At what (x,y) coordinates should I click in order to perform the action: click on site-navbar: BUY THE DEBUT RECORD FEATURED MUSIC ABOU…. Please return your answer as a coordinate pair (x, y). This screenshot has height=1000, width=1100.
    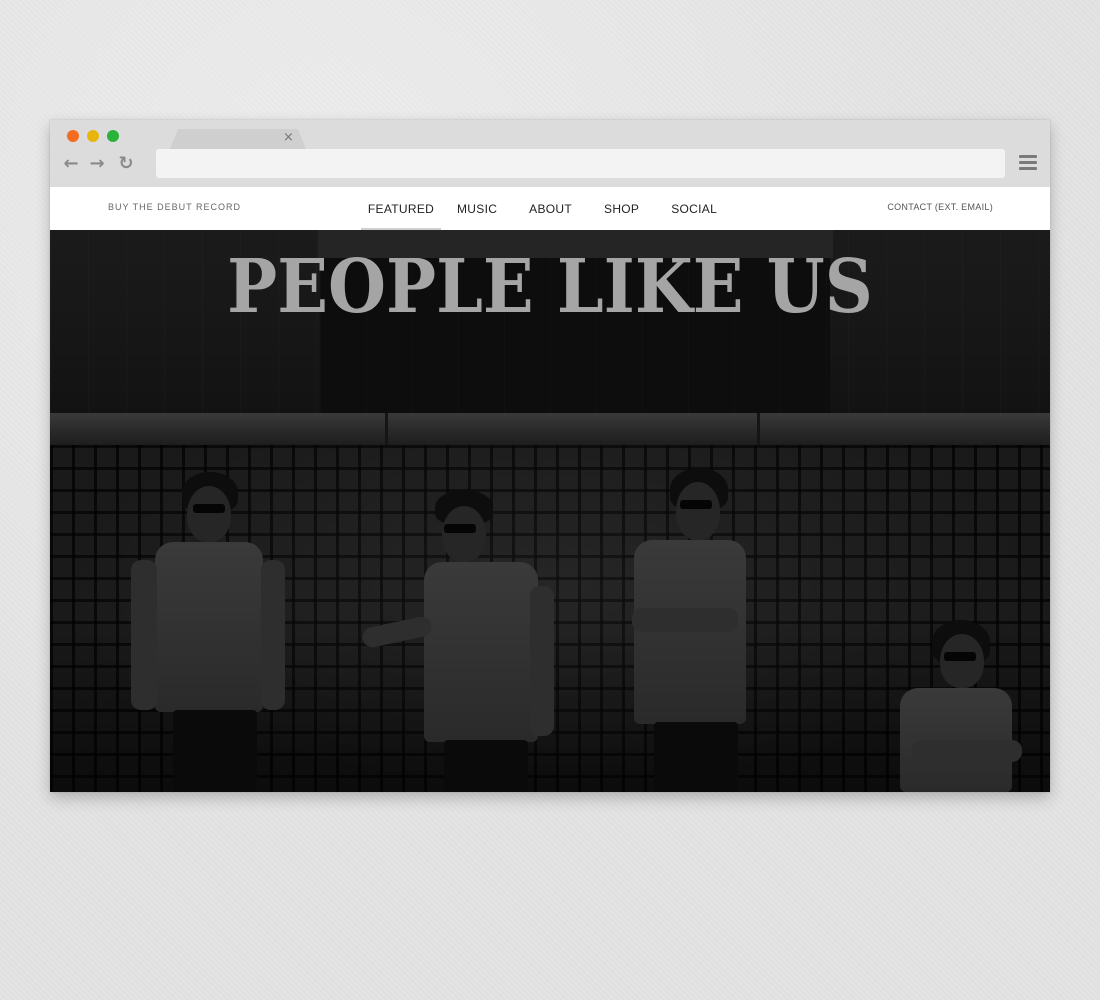
    Looking at the image, I should click on (550, 208).